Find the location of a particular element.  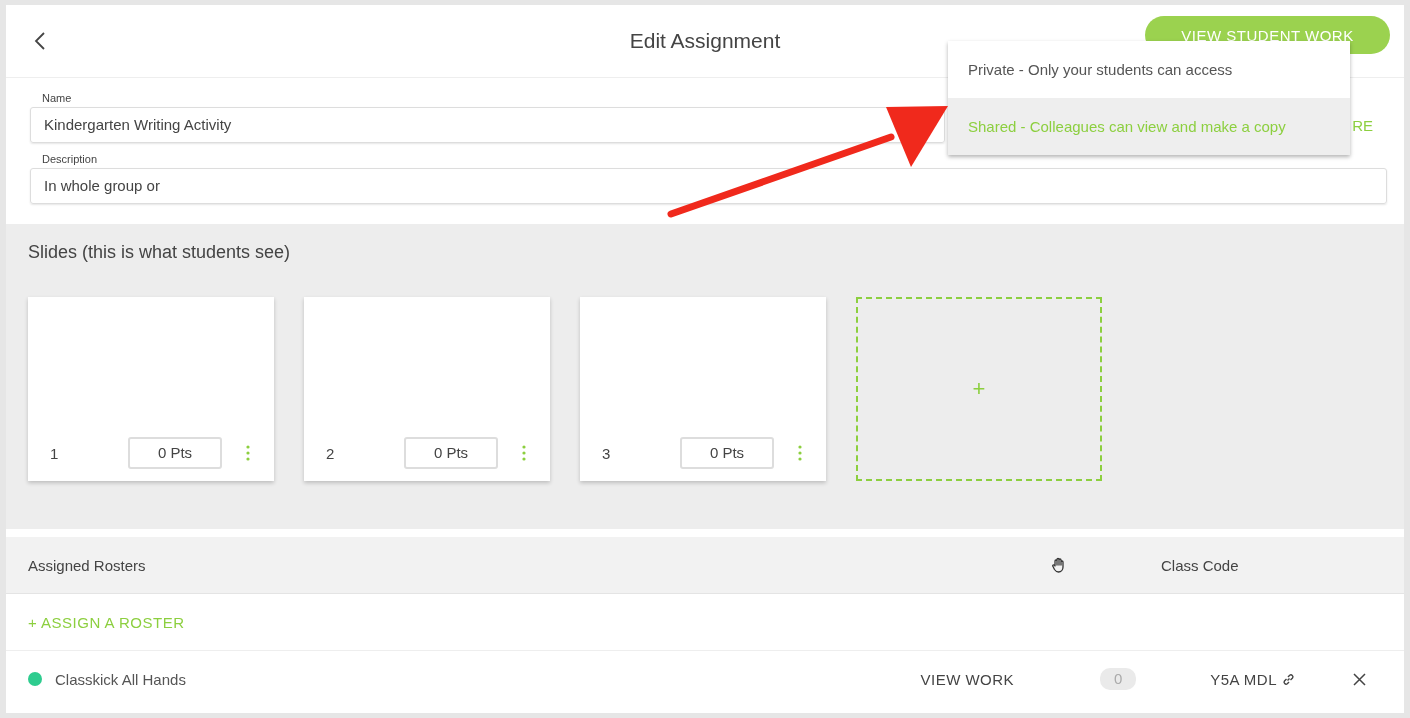

close-icon is located at coordinates (1359, 679).